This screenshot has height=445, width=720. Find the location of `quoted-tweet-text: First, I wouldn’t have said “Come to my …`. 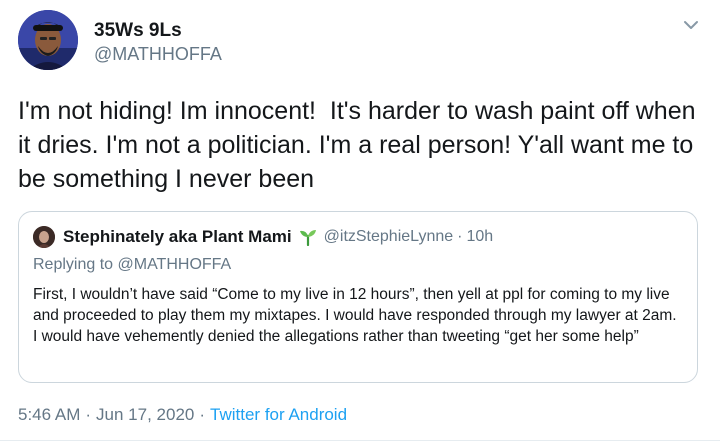

quoted-tweet-text: First, I wouldn’t have said “Come to my … is located at coordinates (355, 315).